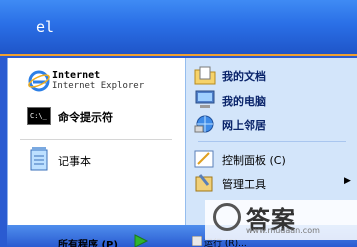  I want to click on right-item-admin-tools: 管理工具 ▶, so click(272, 183).